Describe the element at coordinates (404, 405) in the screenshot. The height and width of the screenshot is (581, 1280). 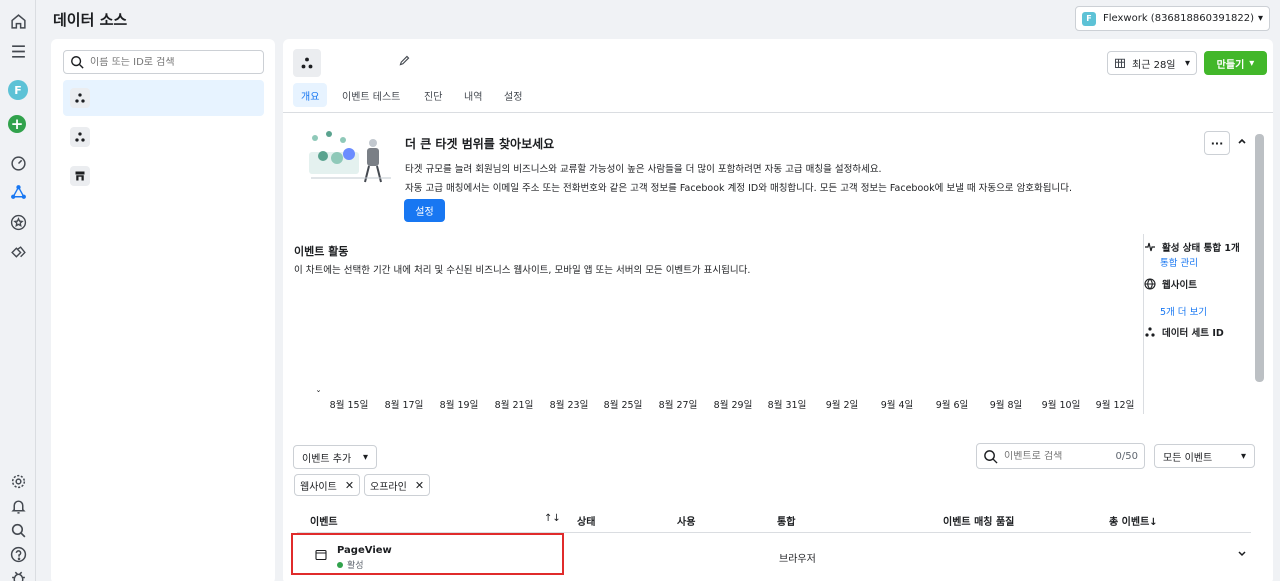
I see `x-tick: 8월 17일` at that location.